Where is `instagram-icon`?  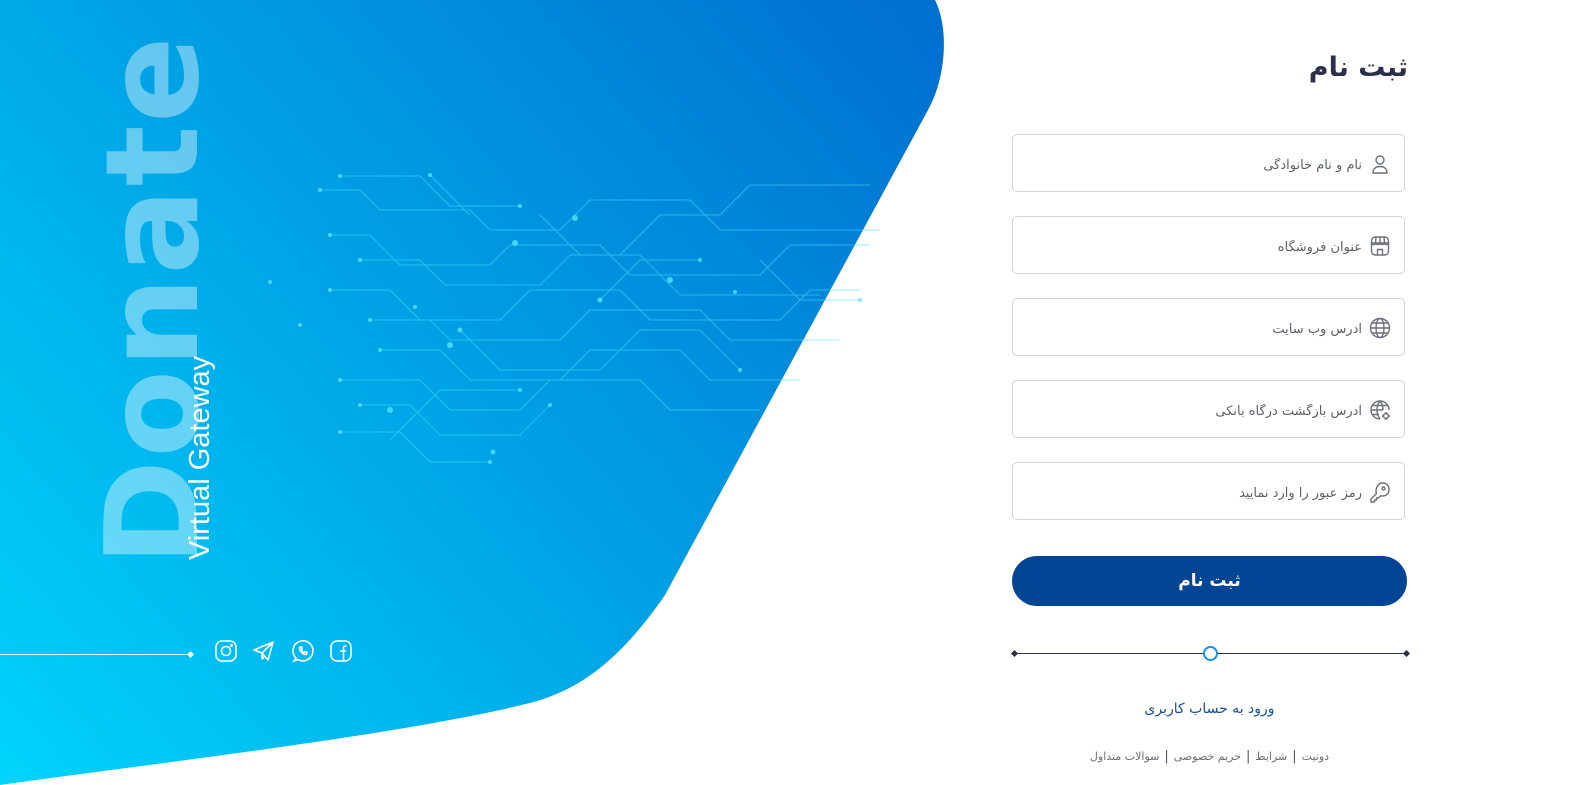 instagram-icon is located at coordinates (226, 651).